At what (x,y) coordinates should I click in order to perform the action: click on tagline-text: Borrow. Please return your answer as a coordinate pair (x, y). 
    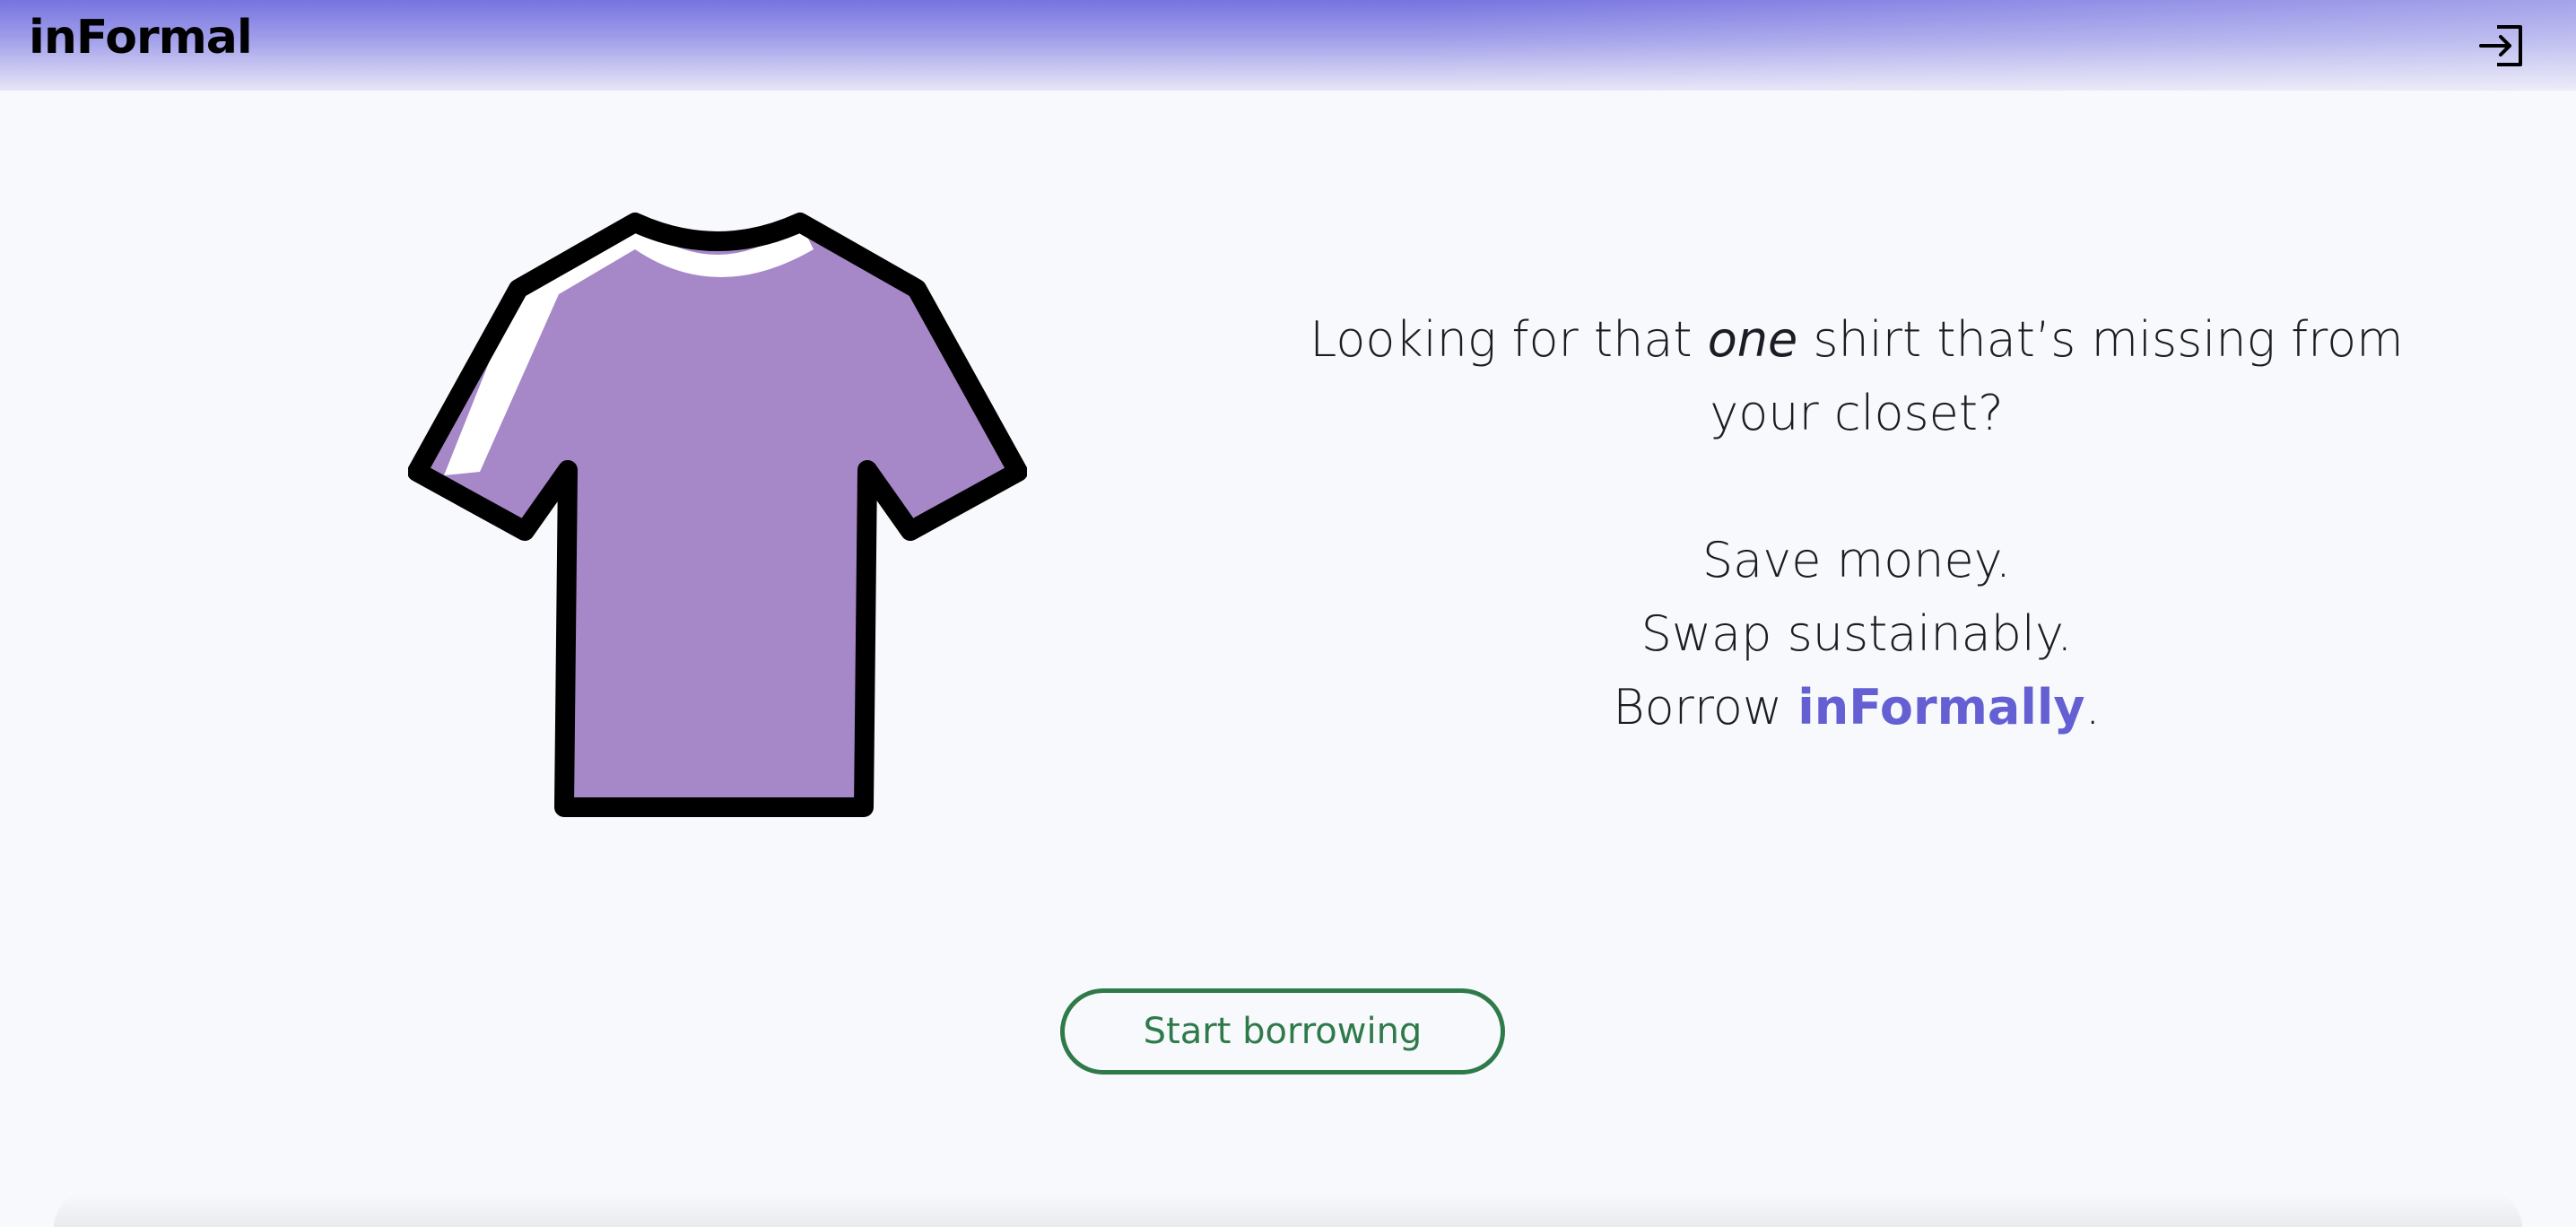
    Looking at the image, I should click on (1705, 707).